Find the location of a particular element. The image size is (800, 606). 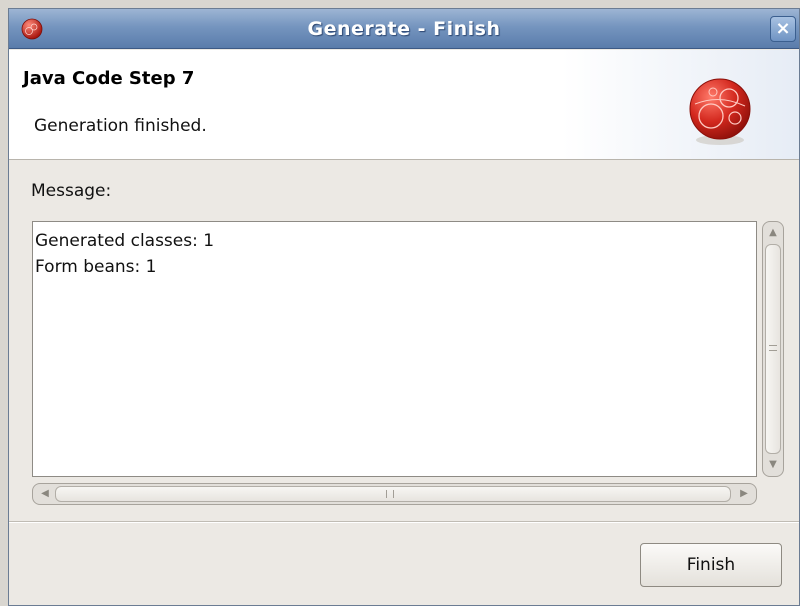

scroll-up-arrow-icon: ▲ is located at coordinates (773, 233).